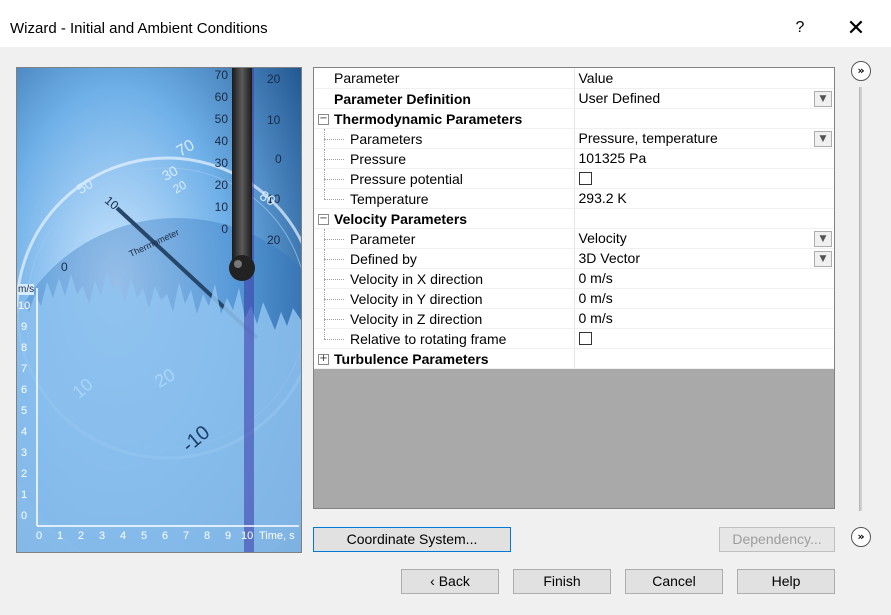 The width and height of the screenshot is (891, 615). I want to click on x-tick: 0, so click(39, 536).